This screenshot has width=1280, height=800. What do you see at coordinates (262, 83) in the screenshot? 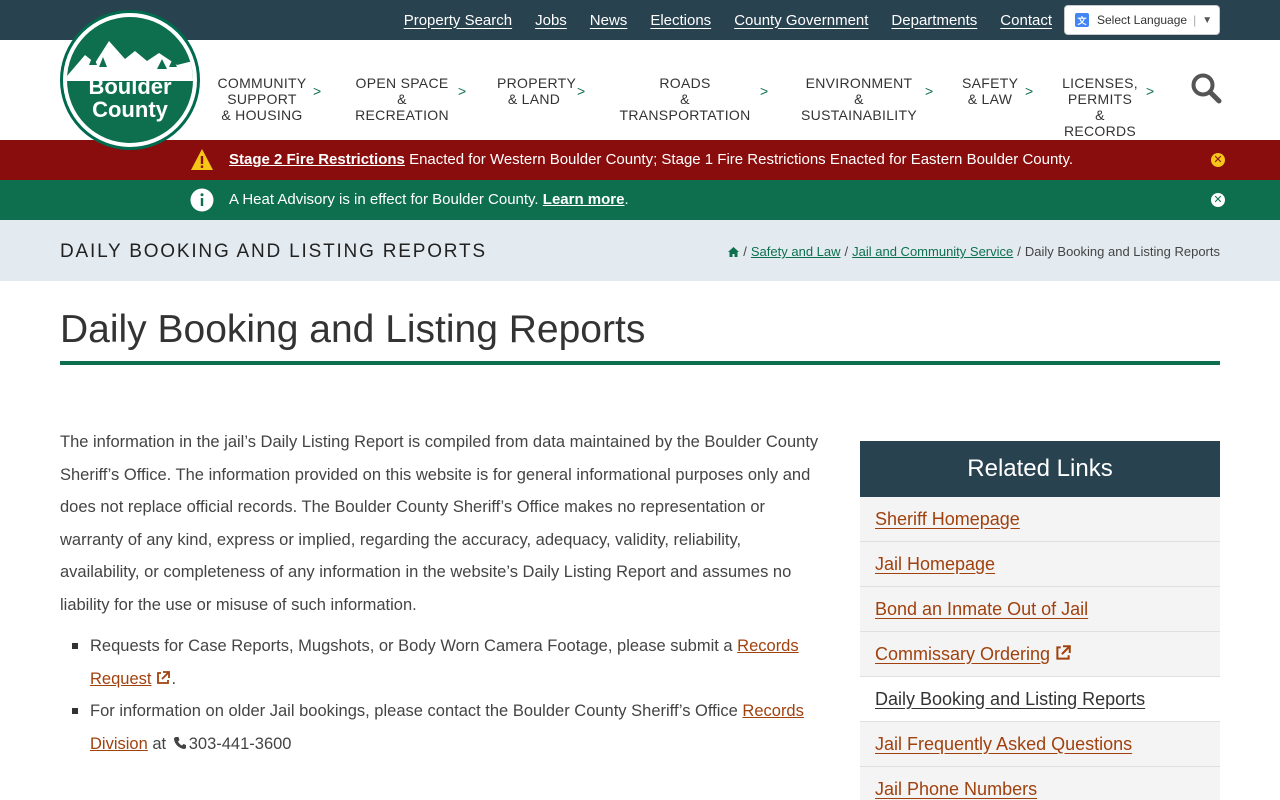
I see `nav-label-line: COMMUNITY` at bounding box center [262, 83].